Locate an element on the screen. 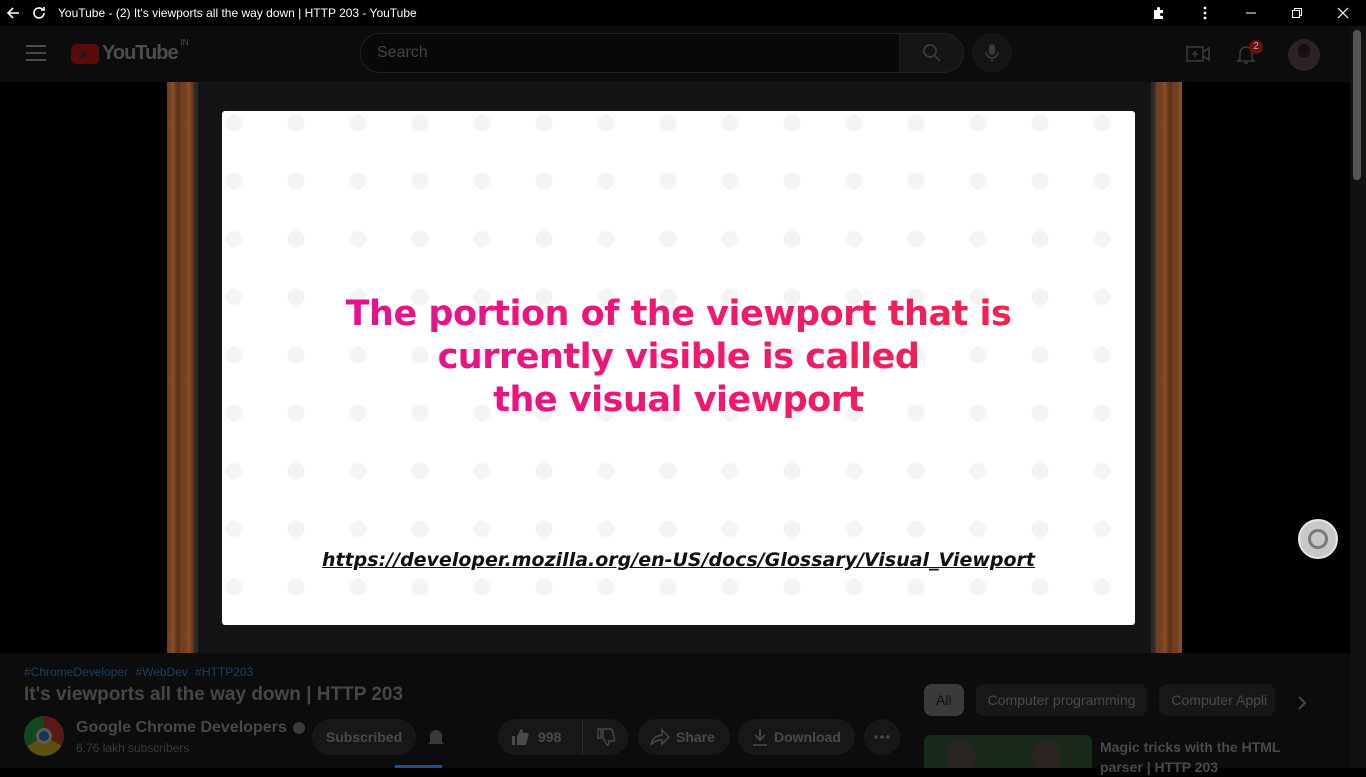 The height and width of the screenshot is (777, 1366). slide-headline-line-1: The portion of the viewport that is is located at coordinates (678, 314).